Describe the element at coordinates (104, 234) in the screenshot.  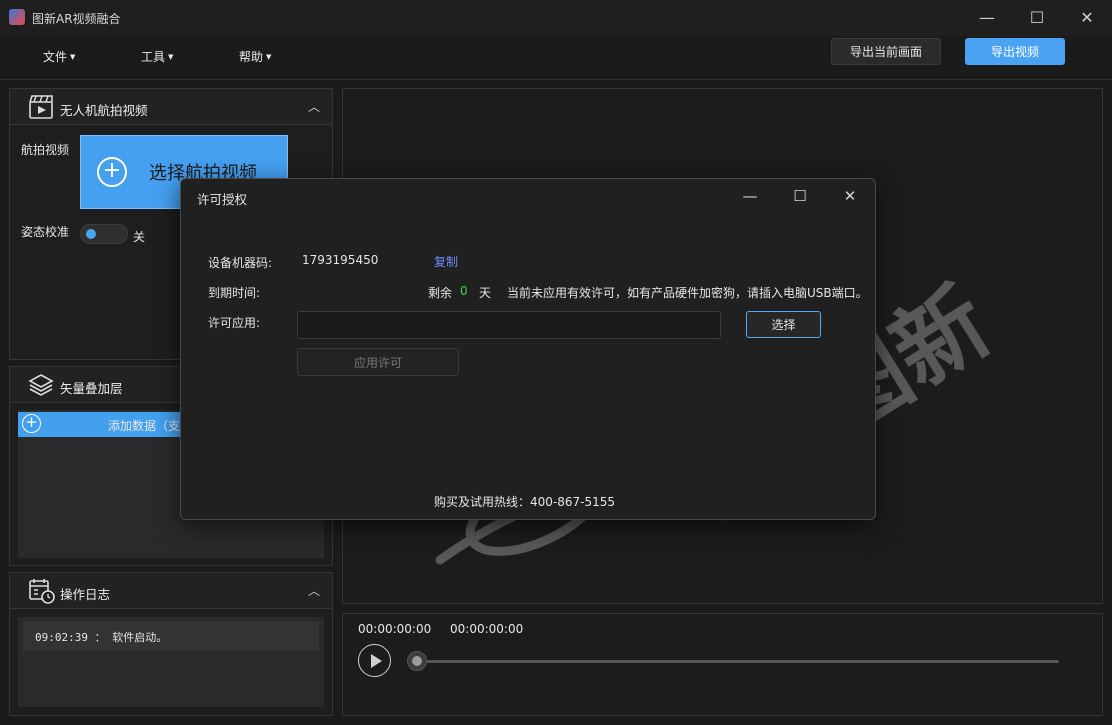
I see `attitude-calibration-toggle` at that location.